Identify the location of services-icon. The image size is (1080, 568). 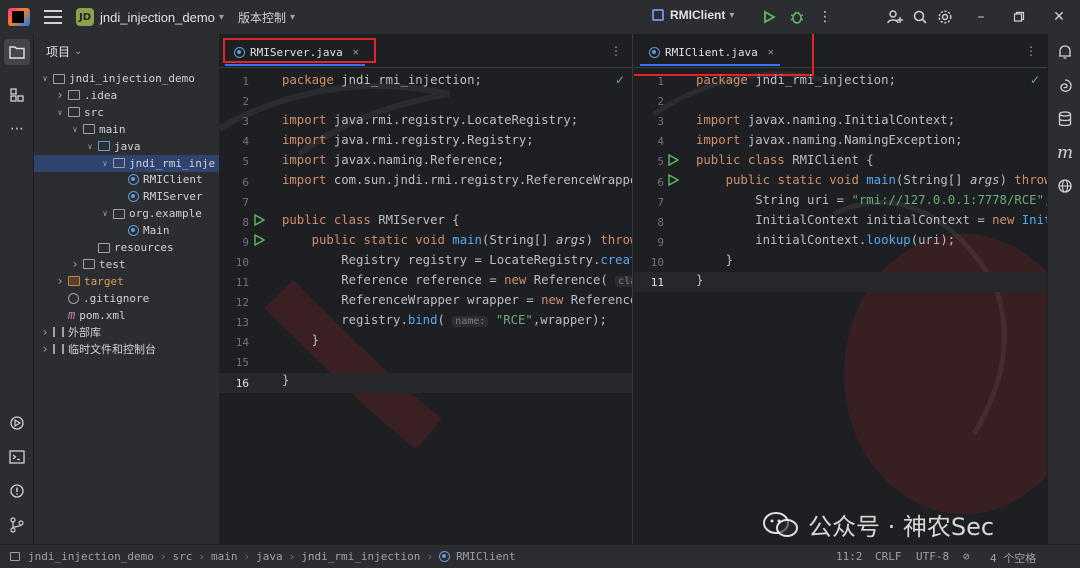
(17, 423).